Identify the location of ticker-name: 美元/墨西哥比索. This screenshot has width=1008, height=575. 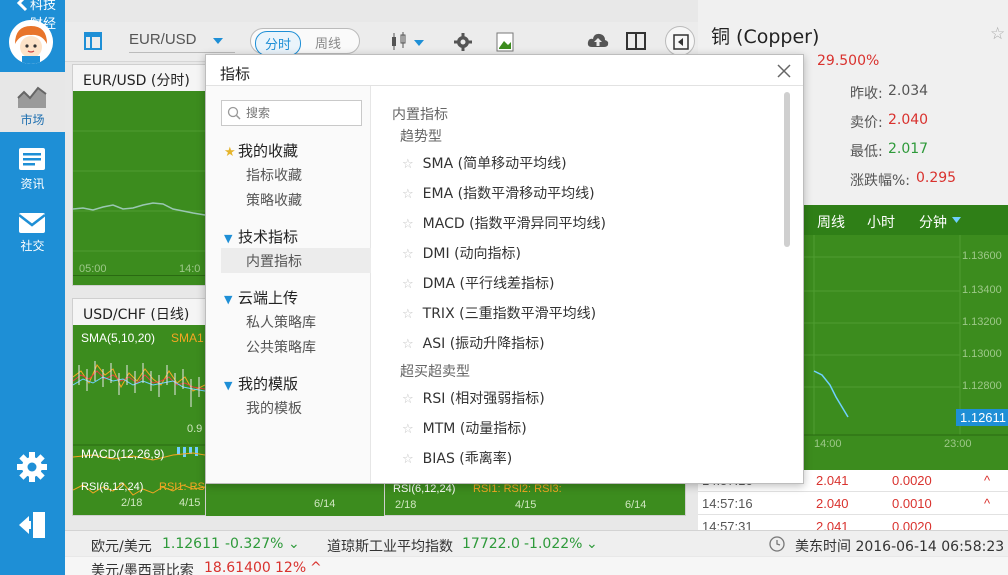
(142, 567).